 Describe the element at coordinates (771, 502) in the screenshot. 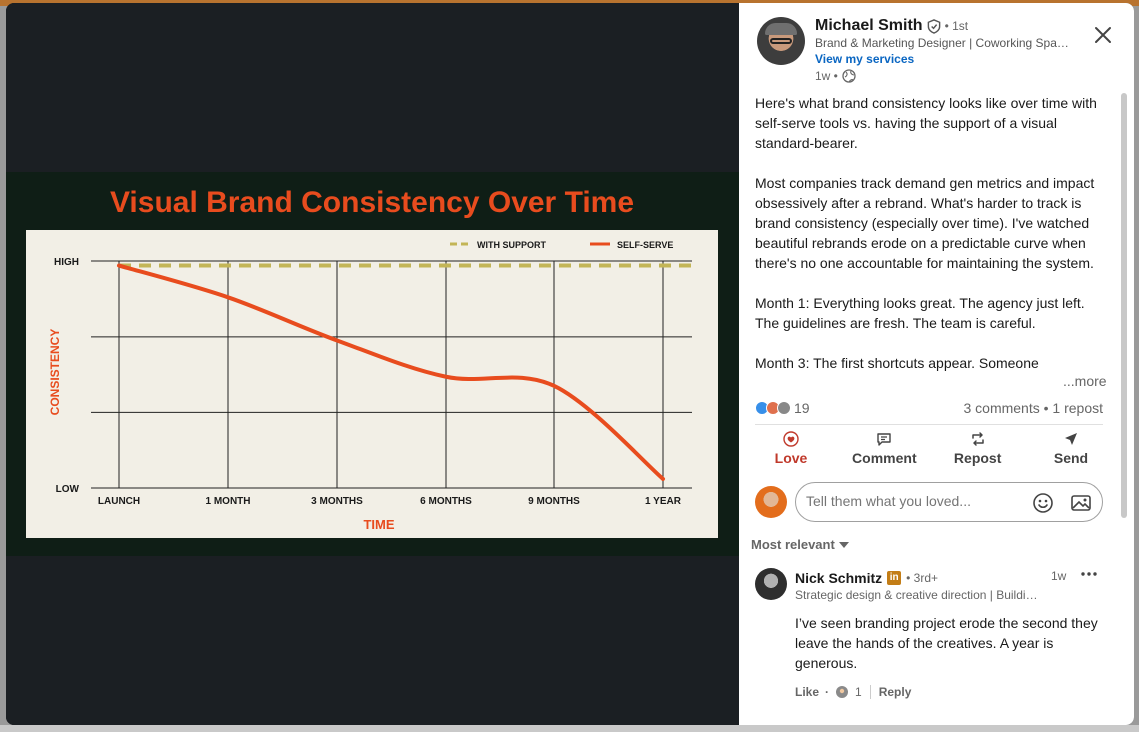

I see `current-user-avatar` at that location.